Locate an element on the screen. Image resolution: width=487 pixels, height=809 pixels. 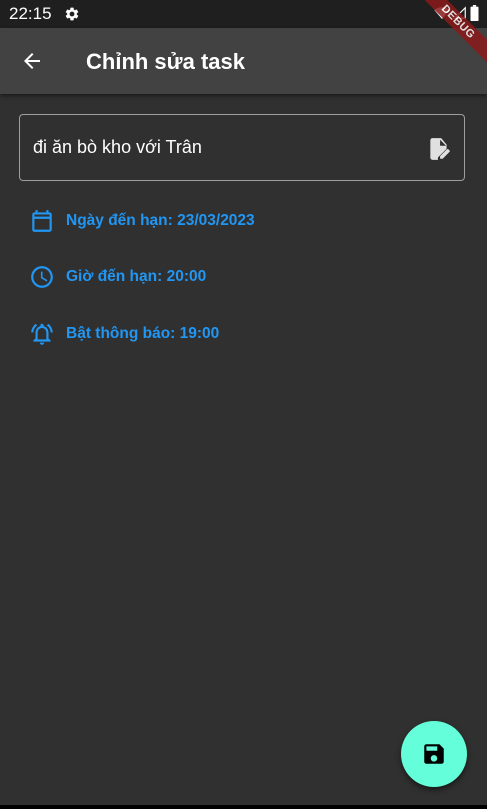
page-title: Chỉnh sửa task is located at coordinates (165, 61).